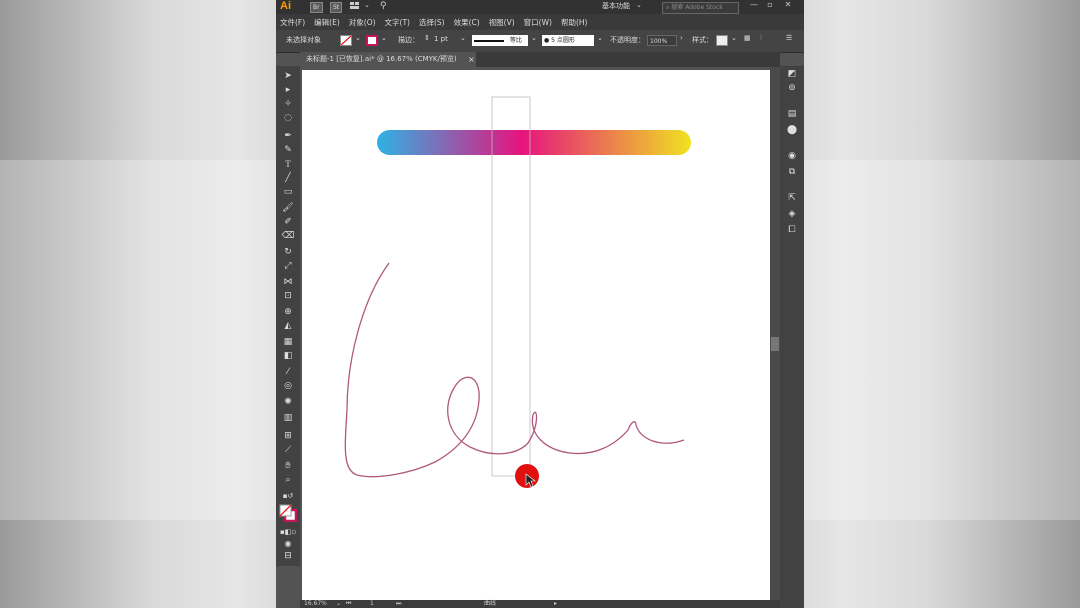  I want to click on color-mode-icons: ▪◧▫, so click(288, 532).